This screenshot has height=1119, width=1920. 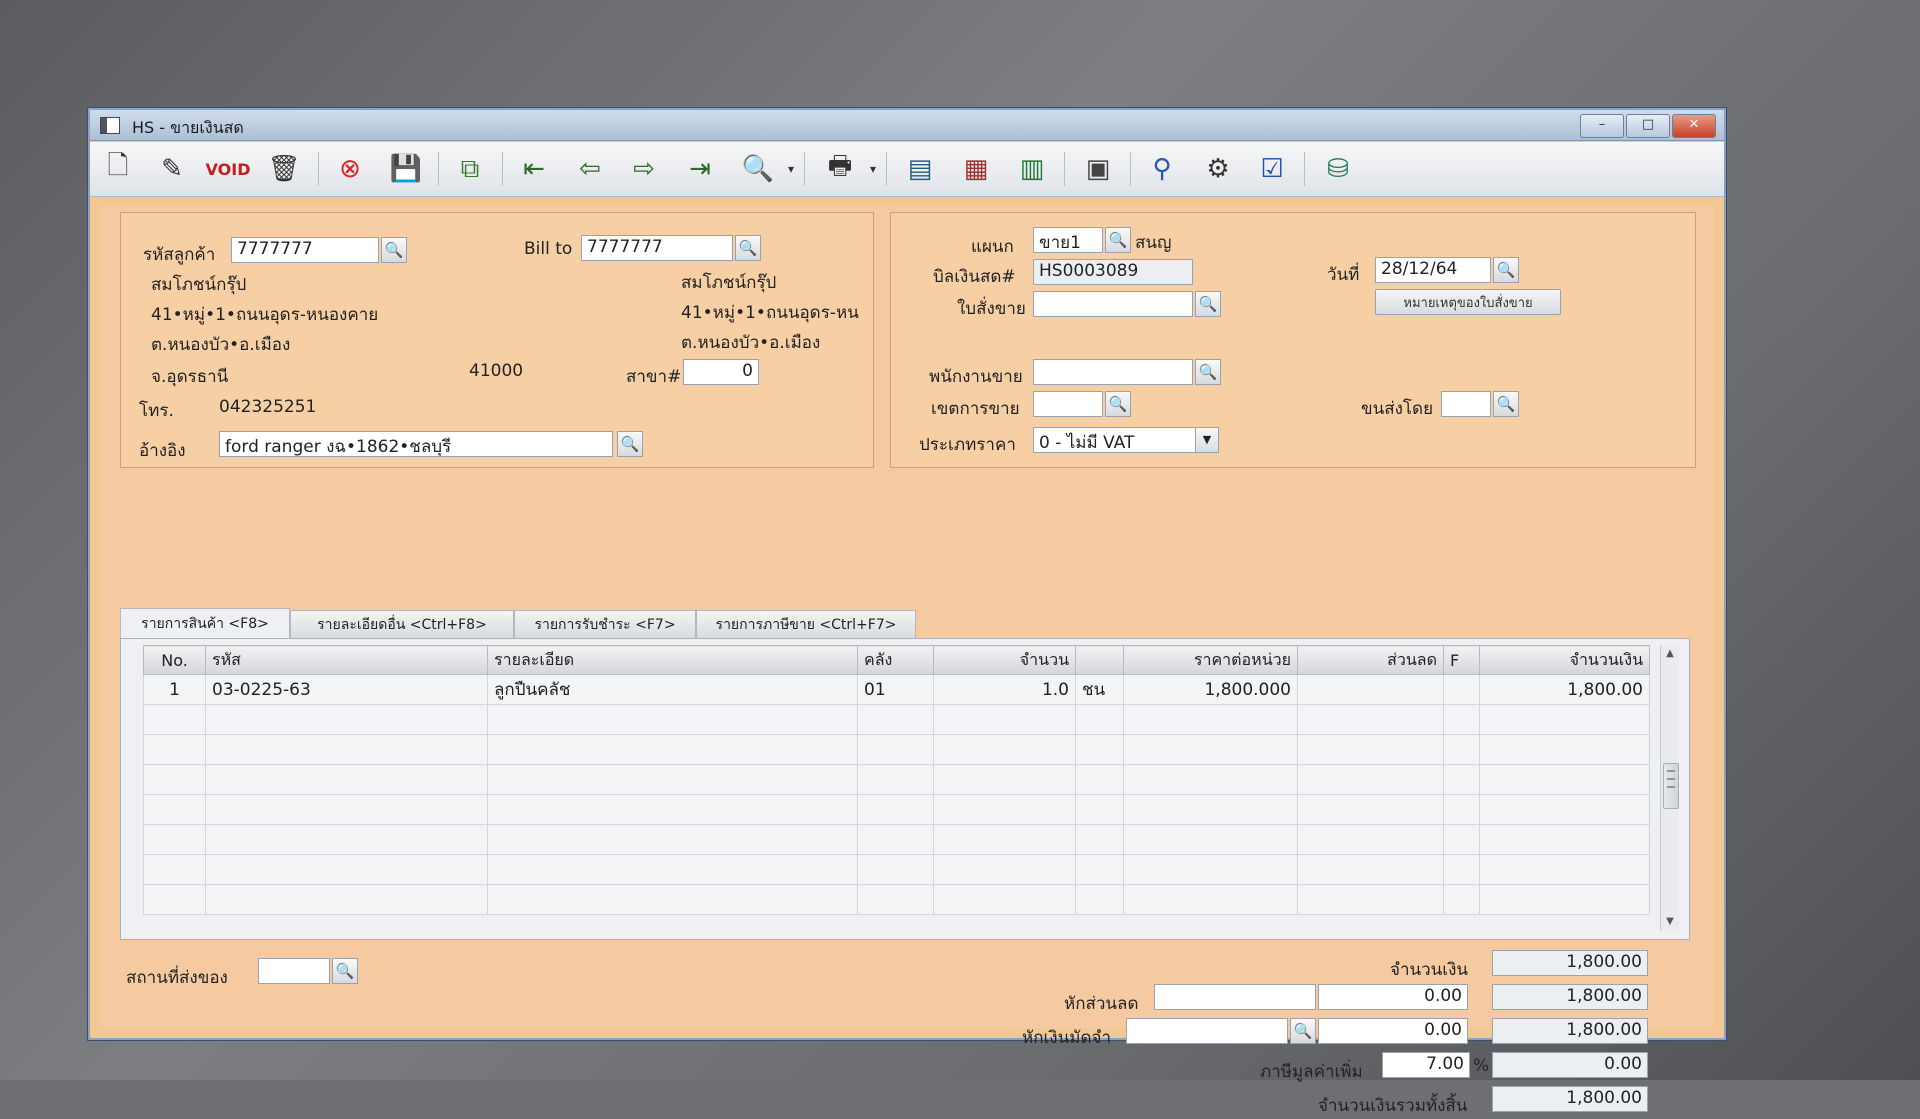 What do you see at coordinates (416, 444) in the screenshot?
I see `reference-input: ford ranger งฉ•1862•ชลบุรี` at bounding box center [416, 444].